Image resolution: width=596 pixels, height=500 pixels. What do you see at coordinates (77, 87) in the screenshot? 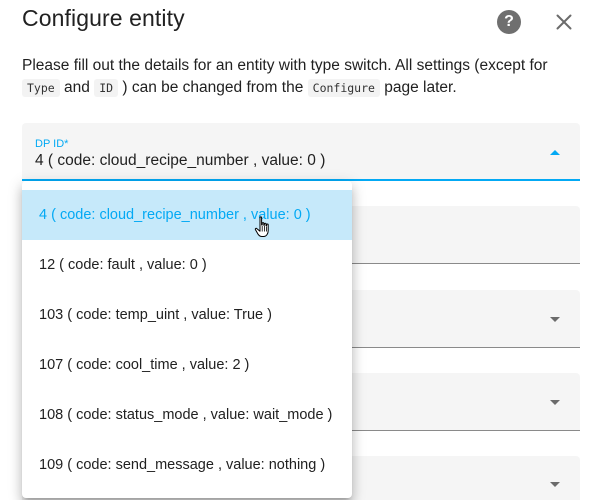
I see `description-text: and` at bounding box center [77, 87].